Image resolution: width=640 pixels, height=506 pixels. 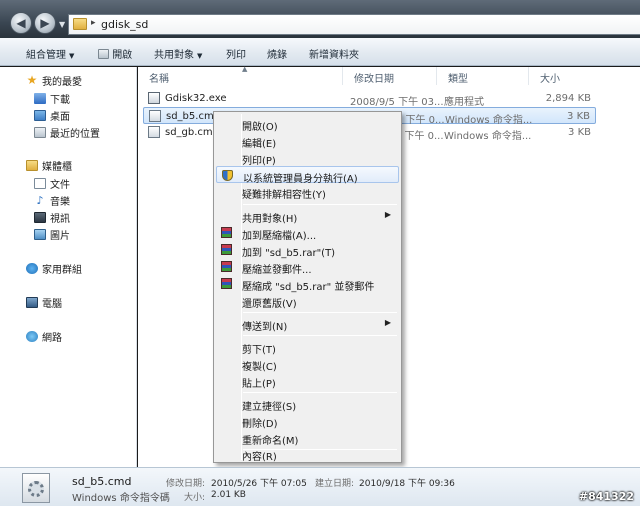 I want to click on sidebar-item-desktop: 桌面, so click(x=52, y=115).